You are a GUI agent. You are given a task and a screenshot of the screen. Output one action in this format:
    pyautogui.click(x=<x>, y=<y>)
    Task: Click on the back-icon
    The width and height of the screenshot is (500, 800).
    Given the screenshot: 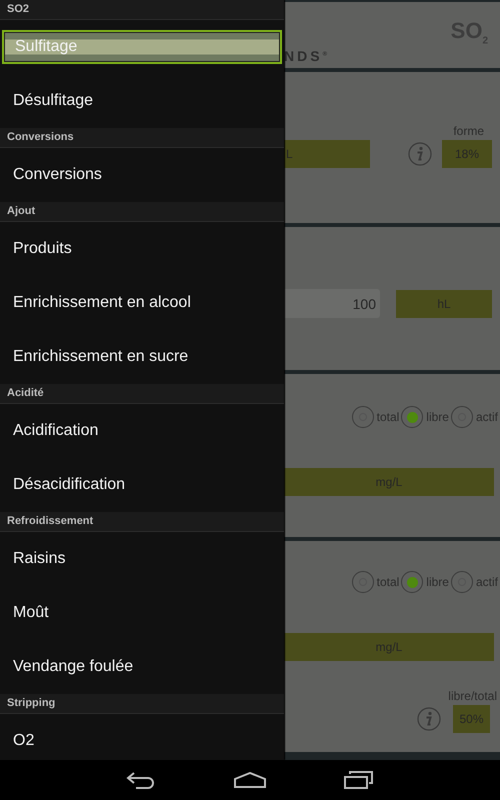 What is the action you would take?
    pyautogui.click(x=141, y=780)
    